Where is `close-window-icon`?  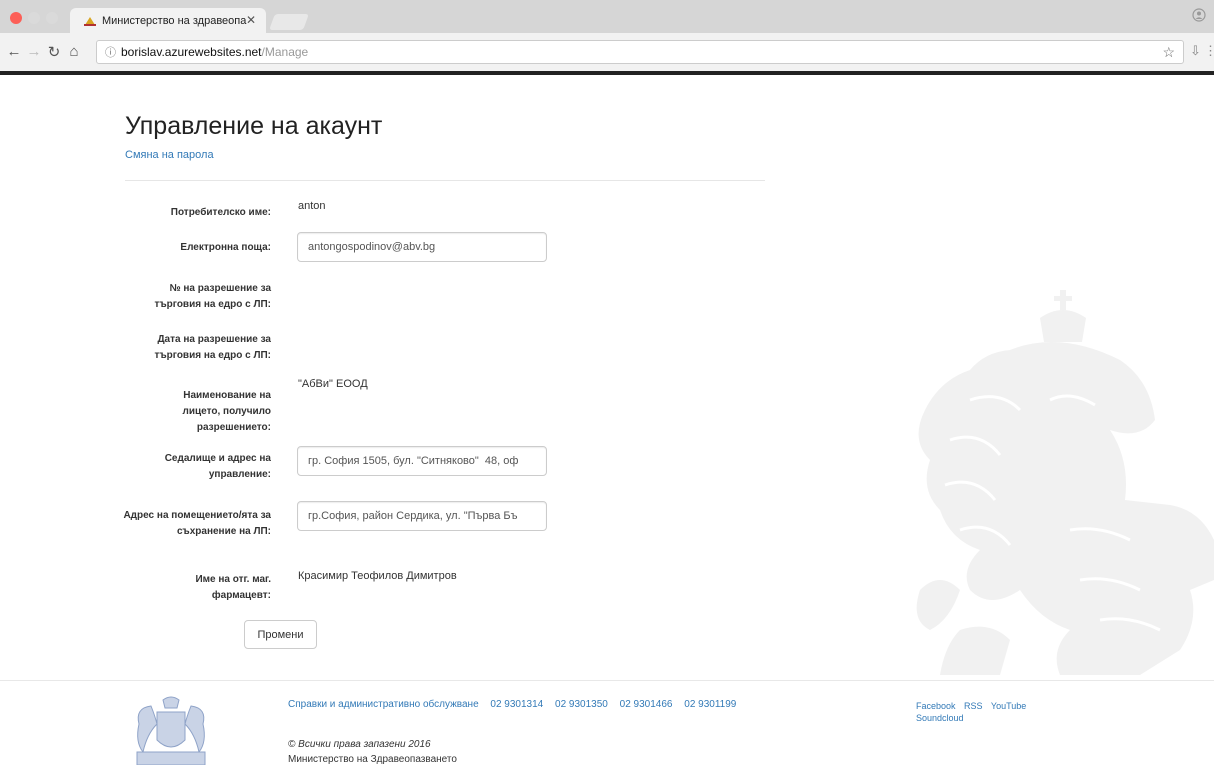
close-window-icon is located at coordinates (16, 18).